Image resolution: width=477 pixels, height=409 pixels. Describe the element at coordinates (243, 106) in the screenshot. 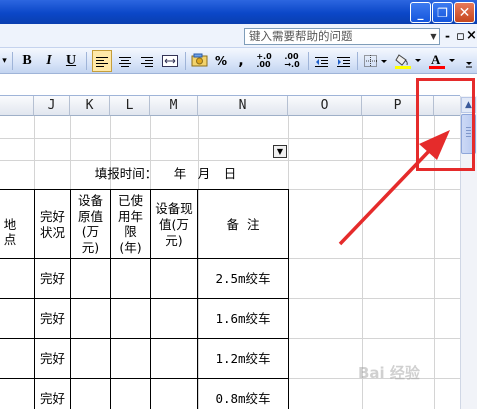

I see `column-header-n: N` at that location.